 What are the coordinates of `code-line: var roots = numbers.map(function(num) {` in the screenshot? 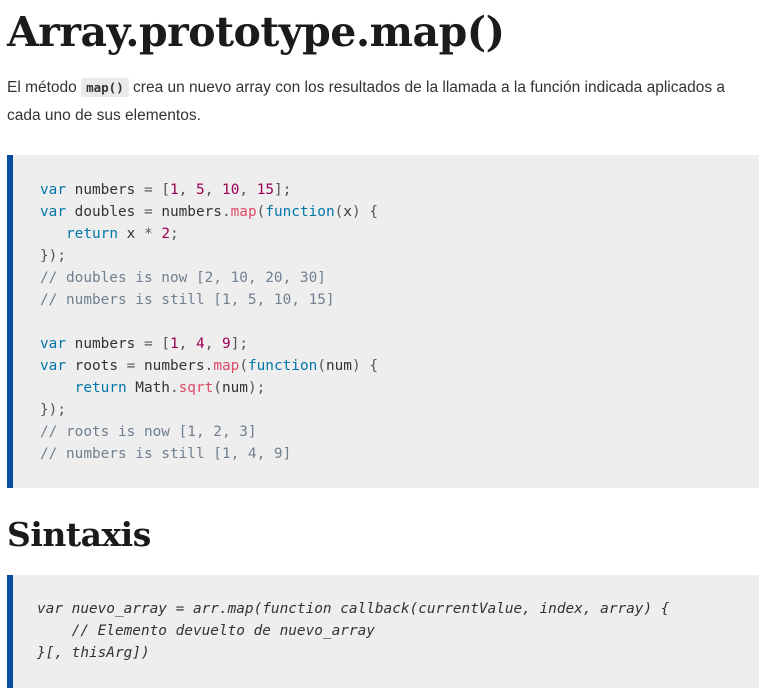 It's located at (209, 366).